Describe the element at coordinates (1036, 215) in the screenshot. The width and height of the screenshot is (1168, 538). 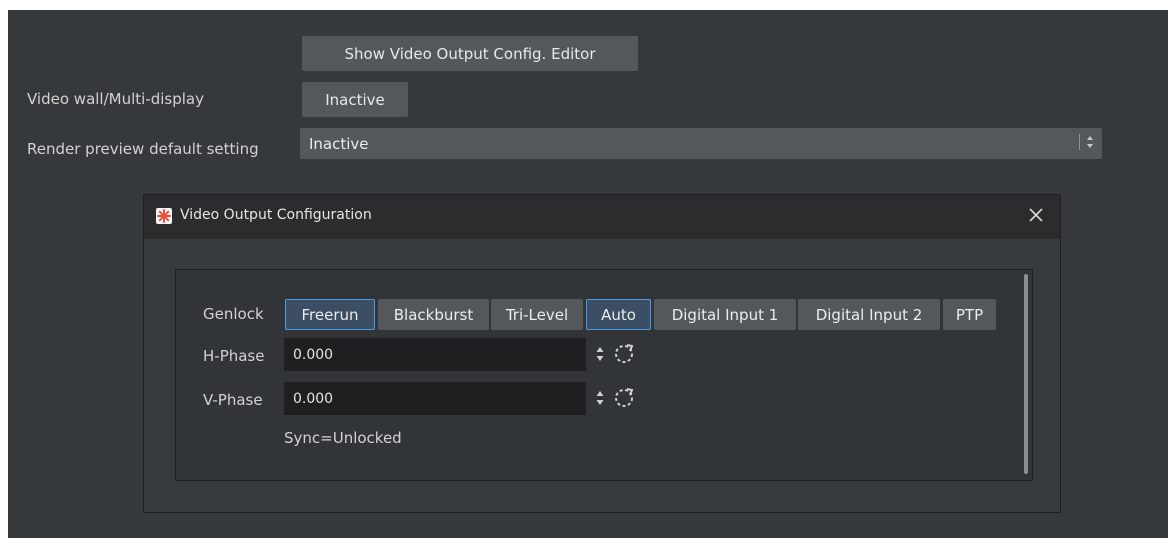
I see `close-icon` at that location.